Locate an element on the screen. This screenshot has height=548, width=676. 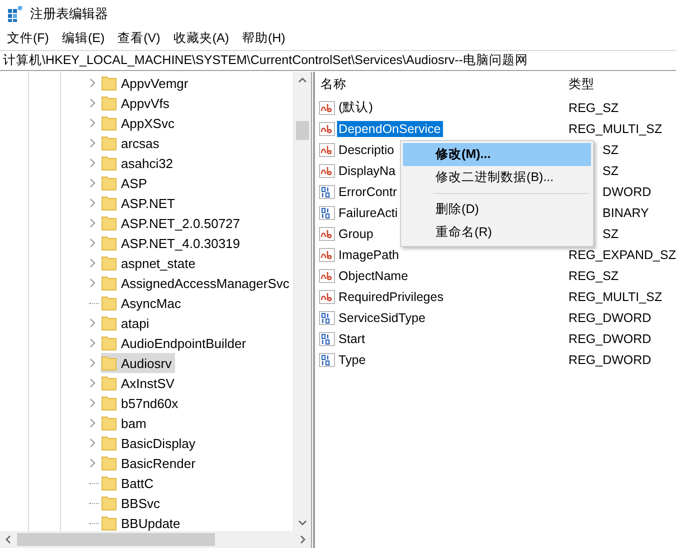
tree-item: ASP.NET_4.0.30319 is located at coordinates (172, 243).